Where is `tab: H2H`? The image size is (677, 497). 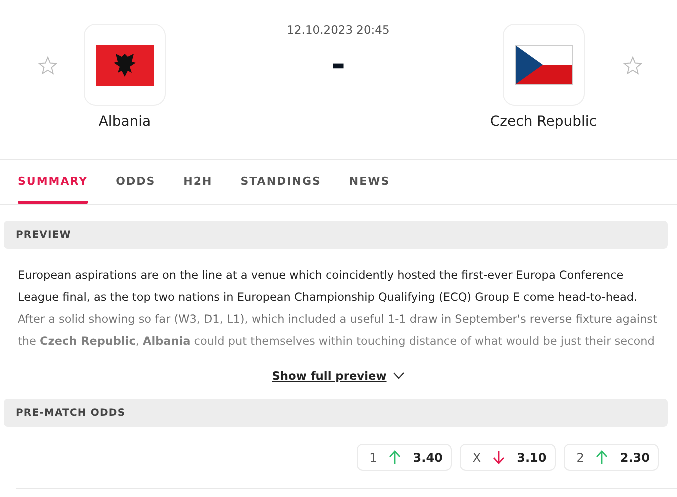
tab: H2H is located at coordinates (198, 182).